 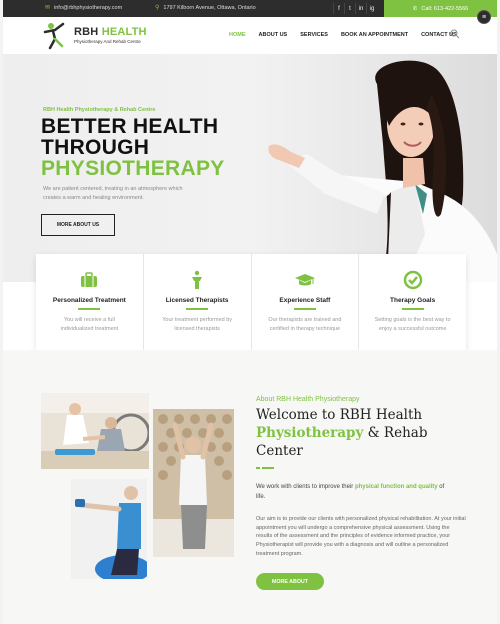 What do you see at coordinates (110, 32) in the screenshot?
I see `logo-title: RBH HEALTH` at bounding box center [110, 32].